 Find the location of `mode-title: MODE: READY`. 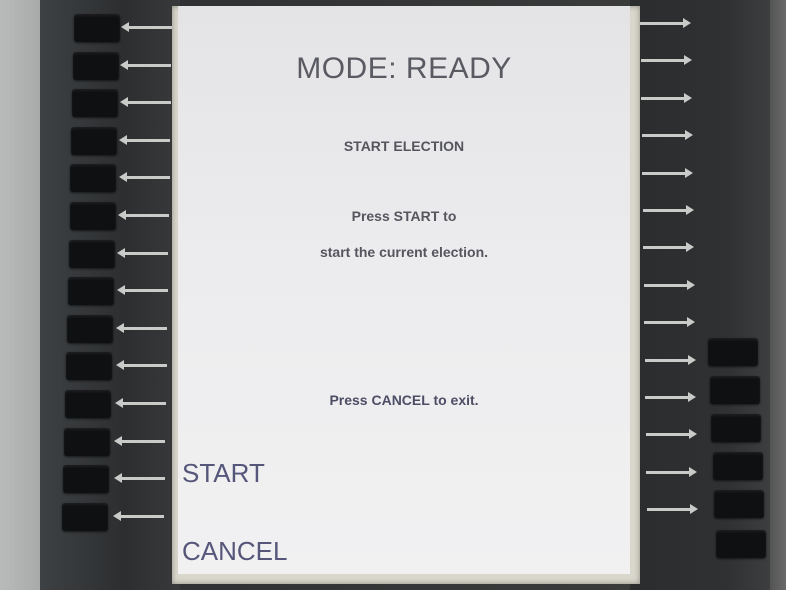

mode-title: MODE: READY is located at coordinates (404, 68).